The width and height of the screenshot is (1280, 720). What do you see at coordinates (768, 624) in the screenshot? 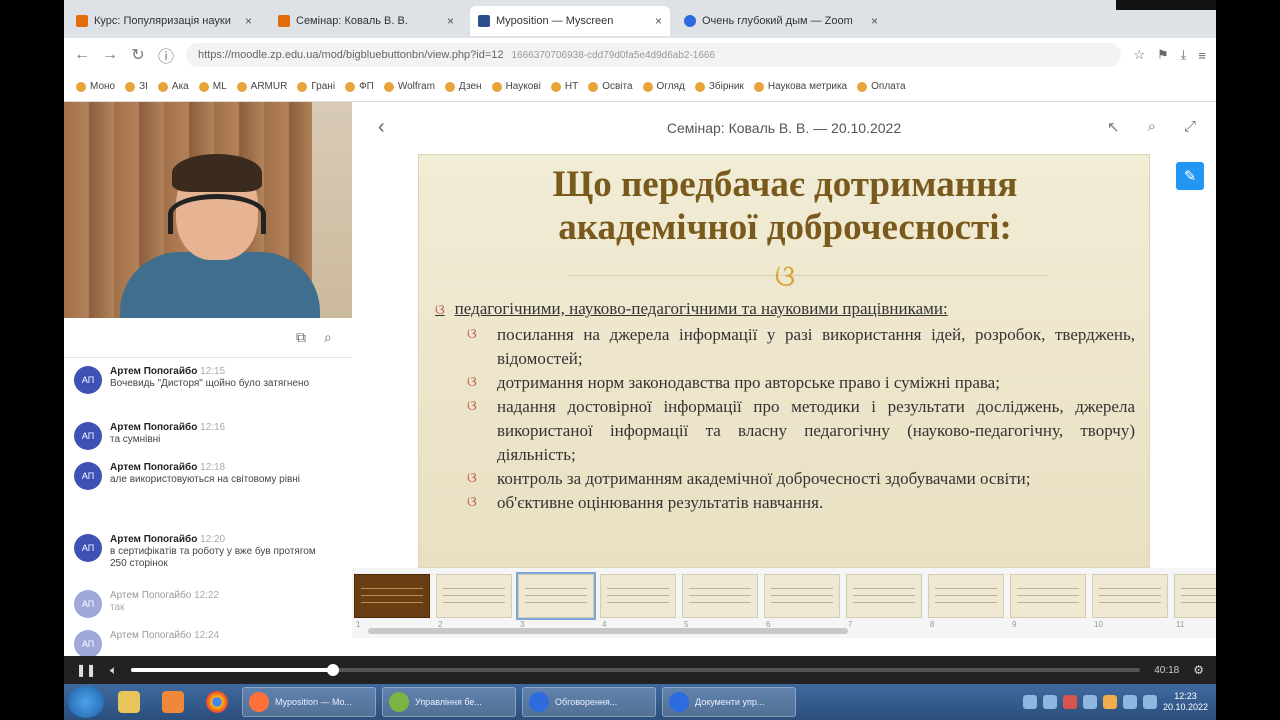
I see `thumbnail-number: 6` at bounding box center [768, 624].